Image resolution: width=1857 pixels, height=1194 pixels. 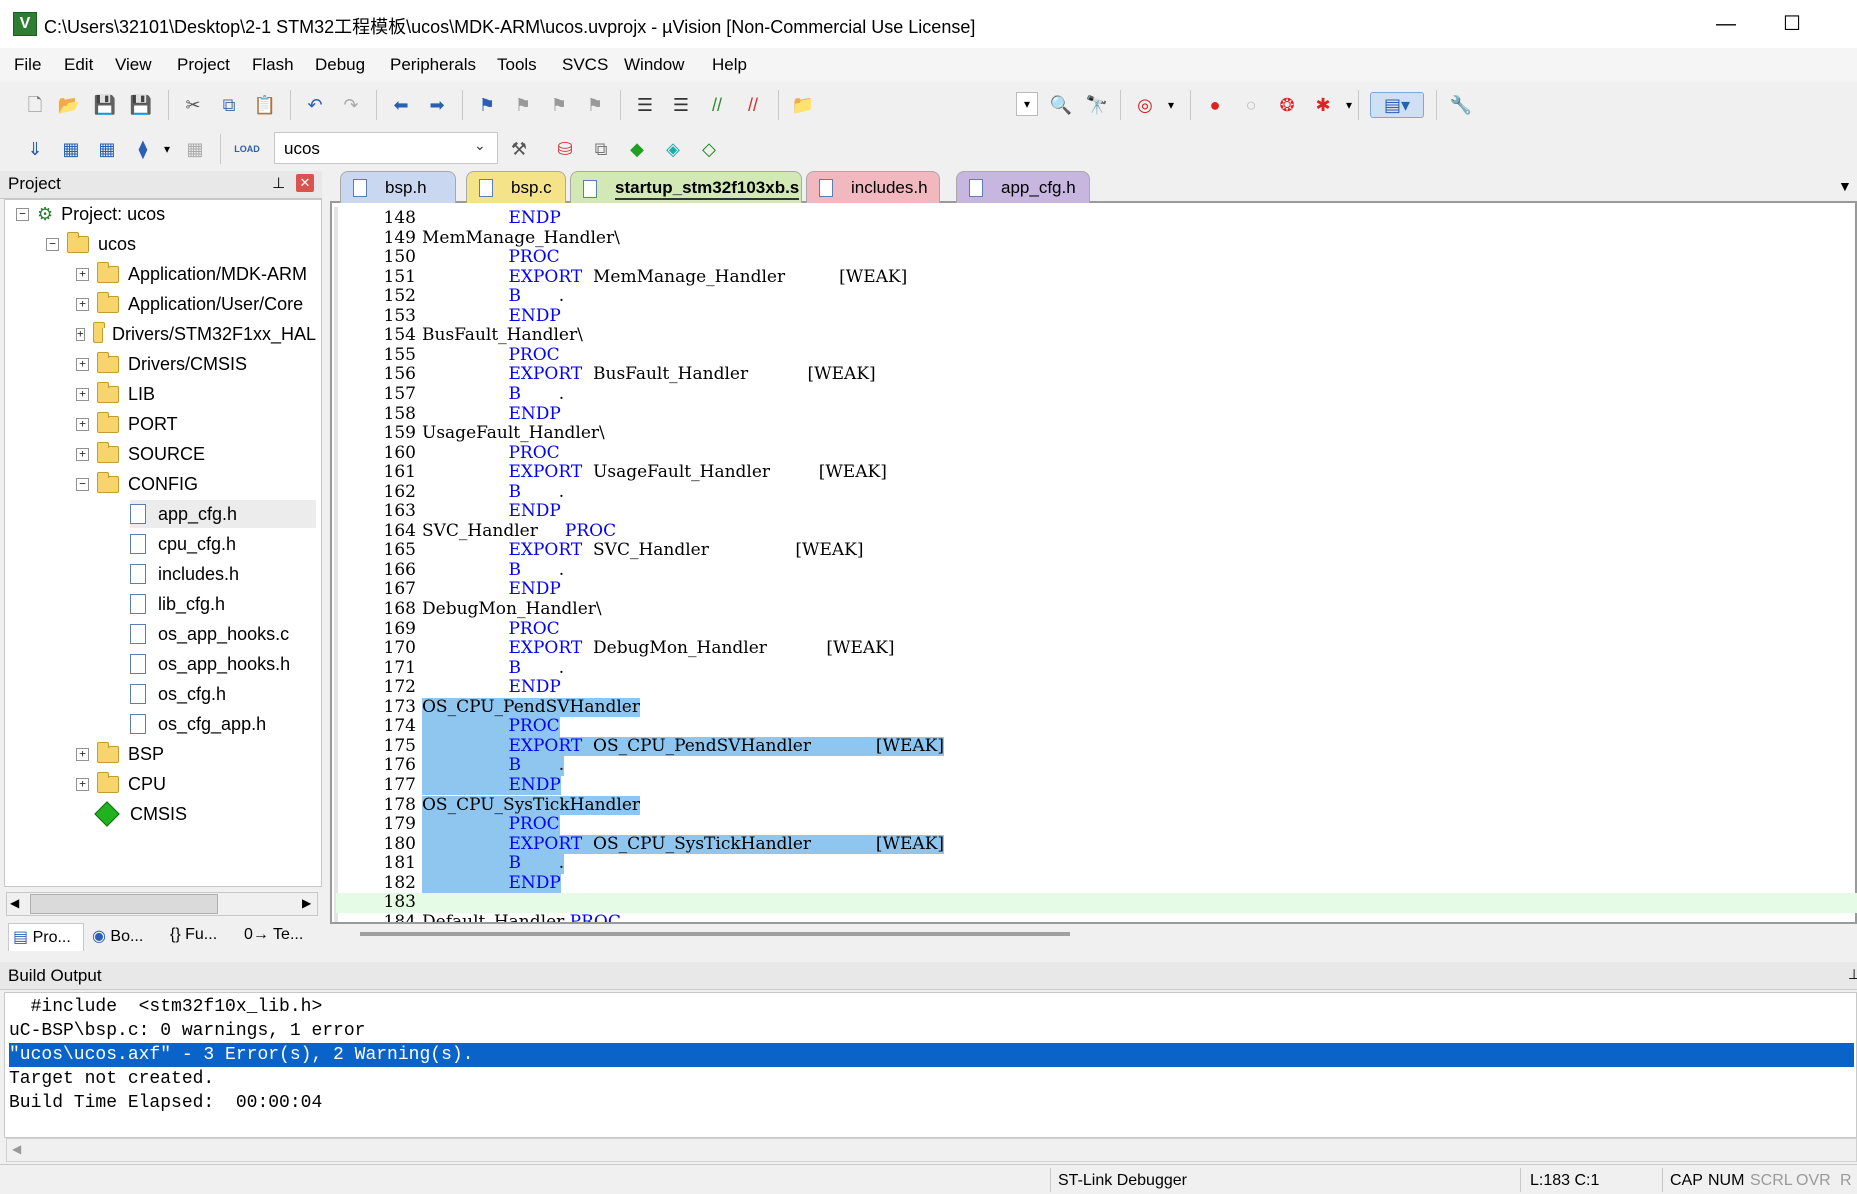 What do you see at coordinates (1096, 512) in the screenshot?
I see `code-line: 163 ENDP` at bounding box center [1096, 512].